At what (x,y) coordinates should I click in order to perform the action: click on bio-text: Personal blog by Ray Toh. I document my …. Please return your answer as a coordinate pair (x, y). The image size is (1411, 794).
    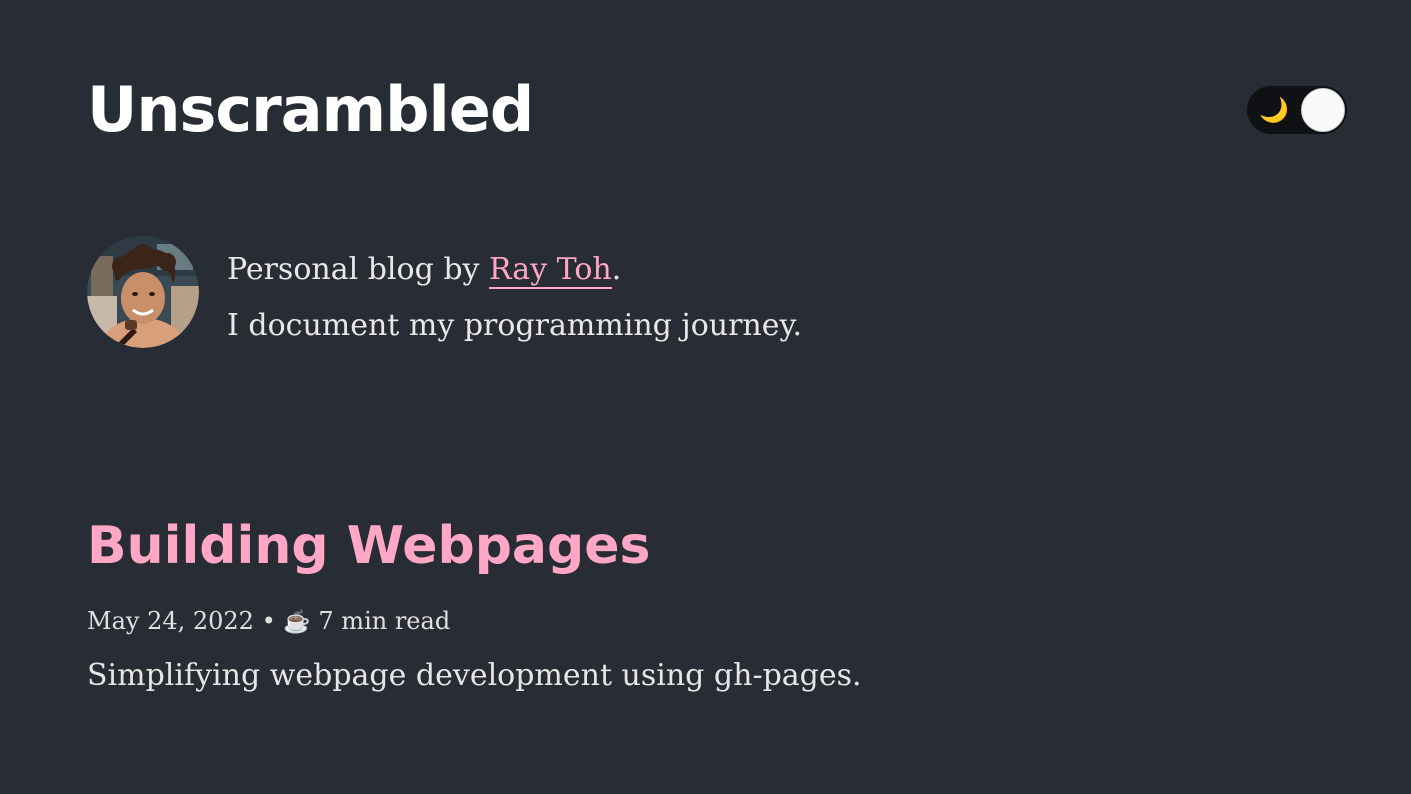
    Looking at the image, I should click on (627, 298).